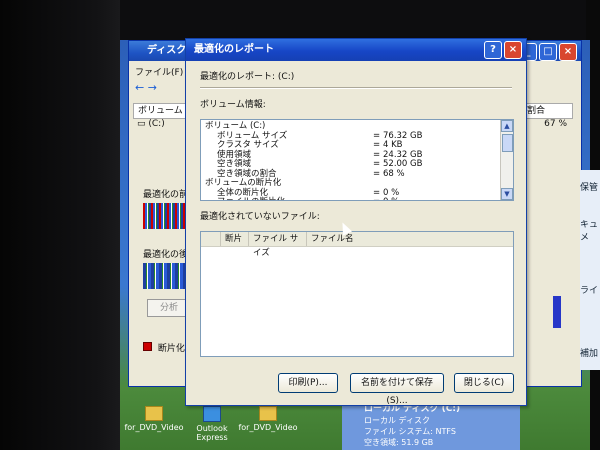 This screenshot has width=600, height=450. Describe the element at coordinates (139, 87) in the screenshot. I see `back-arrow-icon: ←` at that location.